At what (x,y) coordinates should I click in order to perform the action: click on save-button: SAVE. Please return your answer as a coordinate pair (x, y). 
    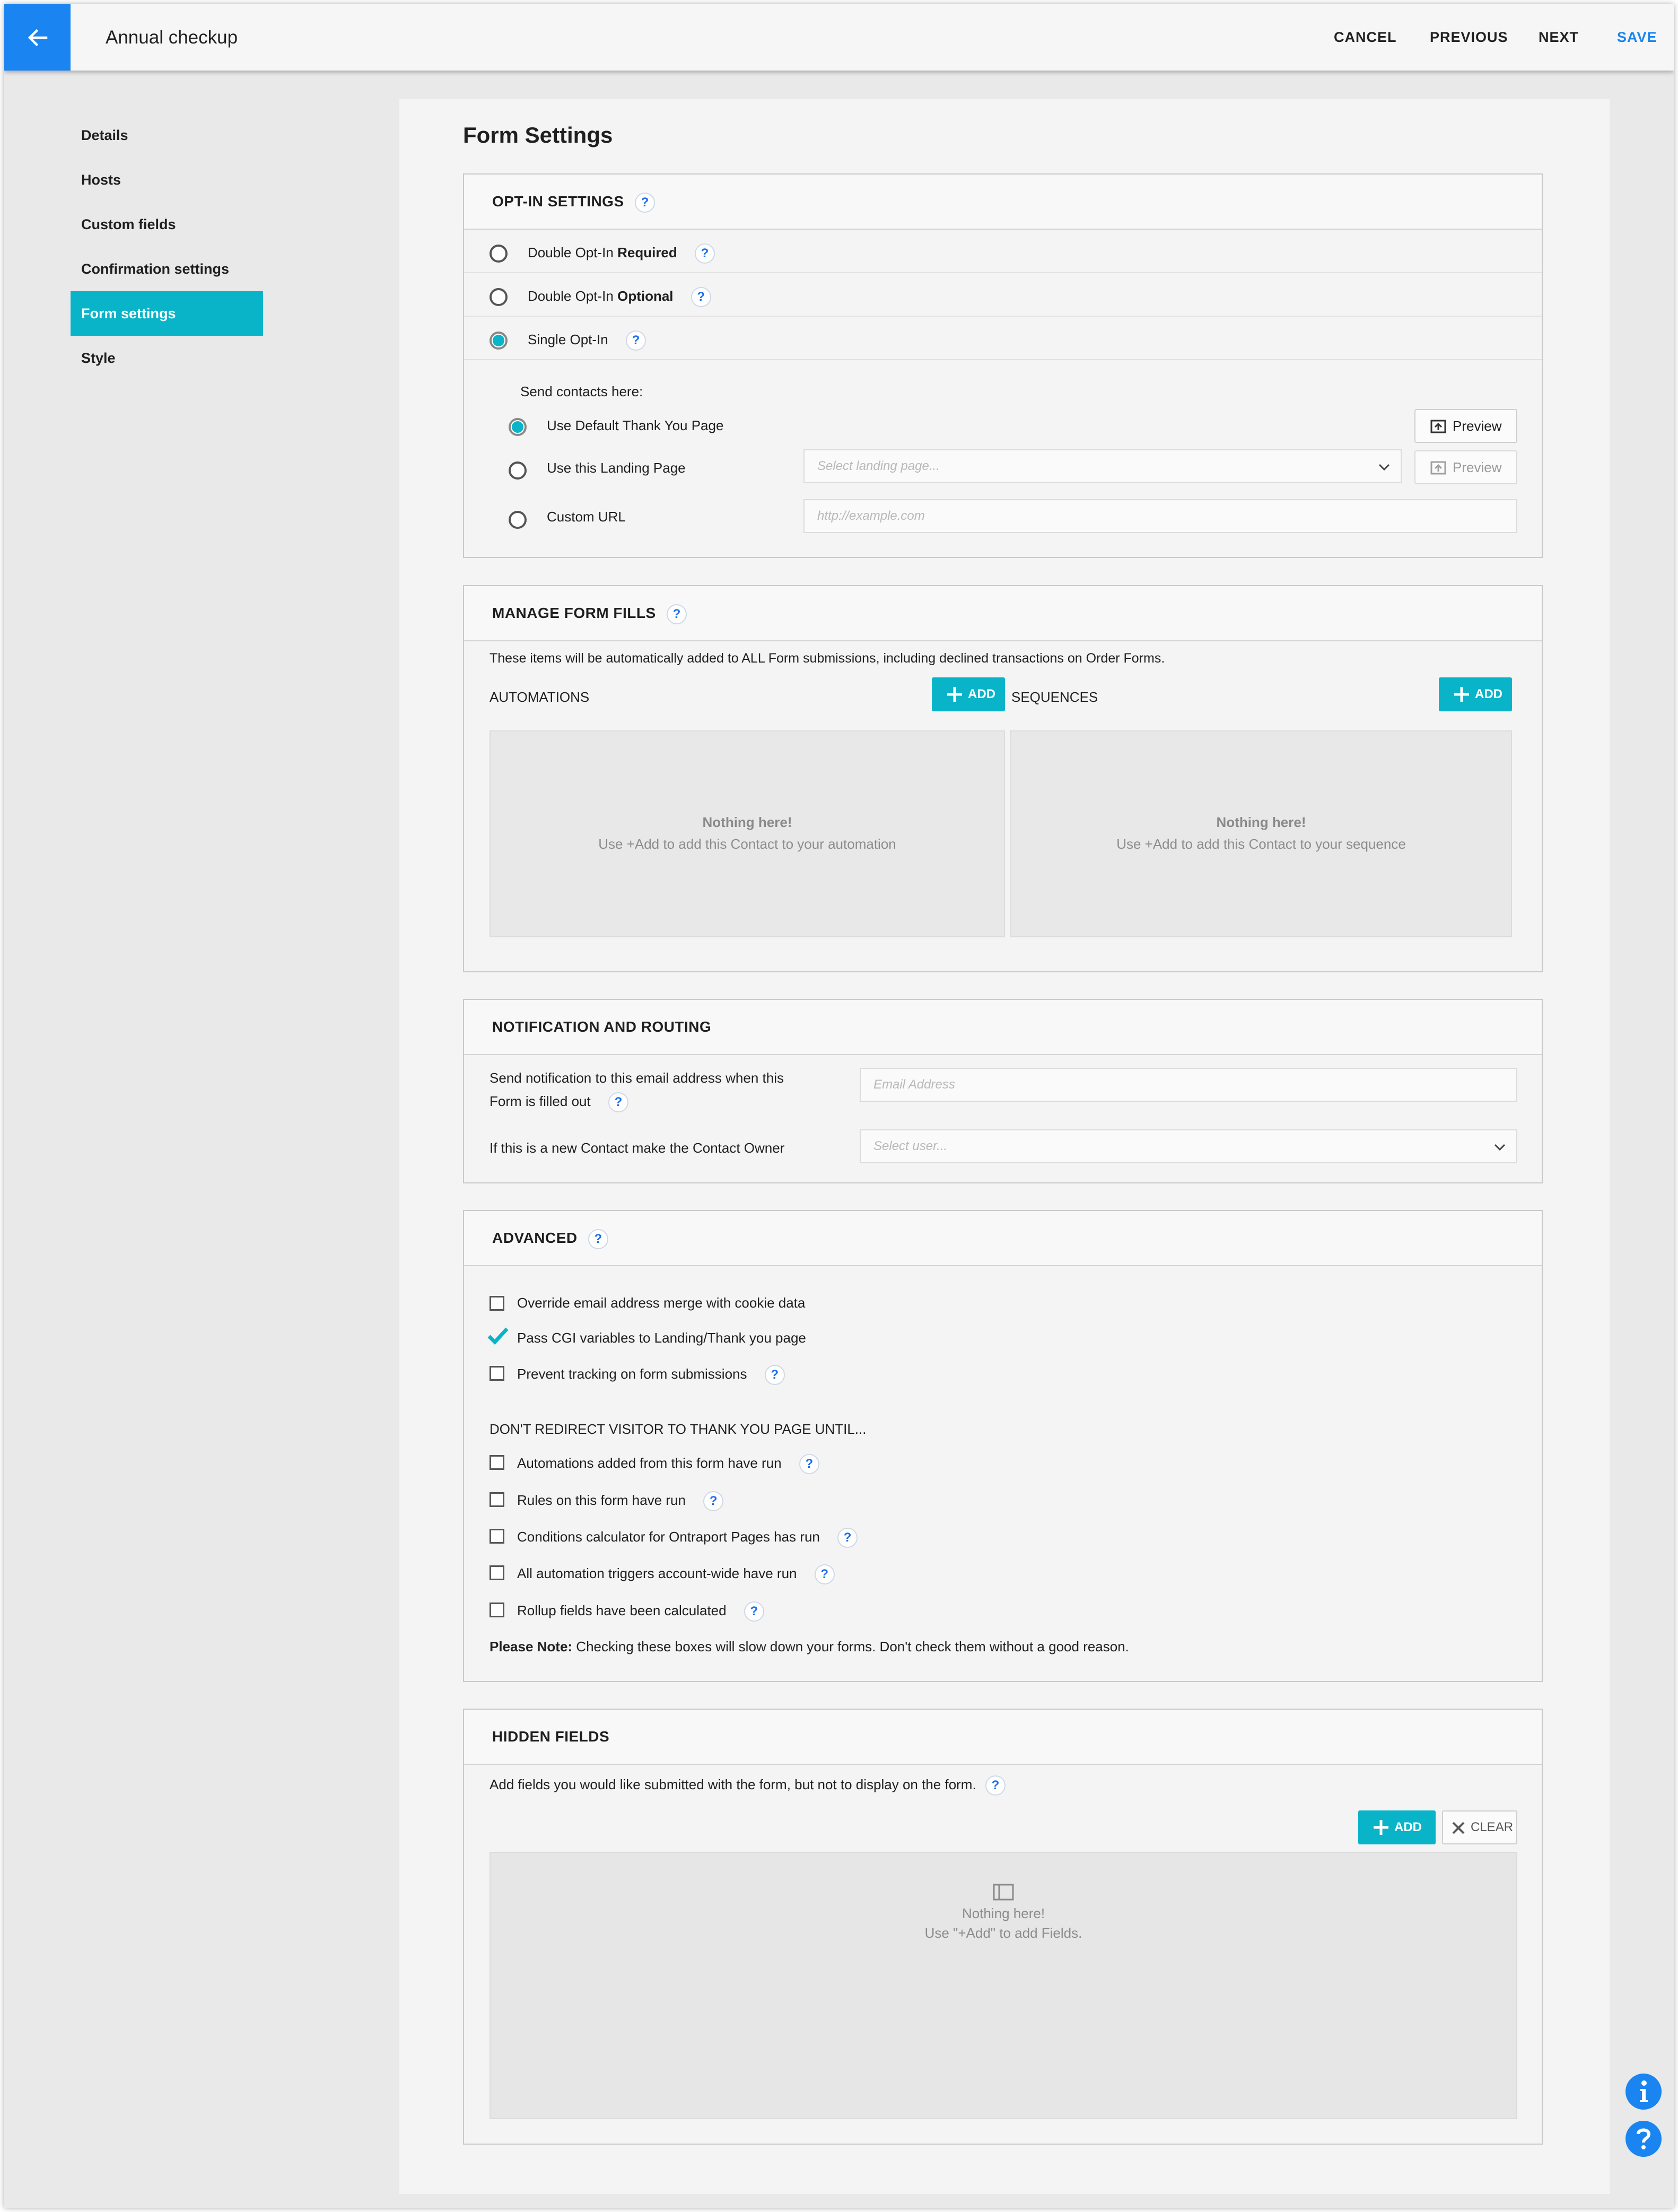
    Looking at the image, I should click on (1637, 37).